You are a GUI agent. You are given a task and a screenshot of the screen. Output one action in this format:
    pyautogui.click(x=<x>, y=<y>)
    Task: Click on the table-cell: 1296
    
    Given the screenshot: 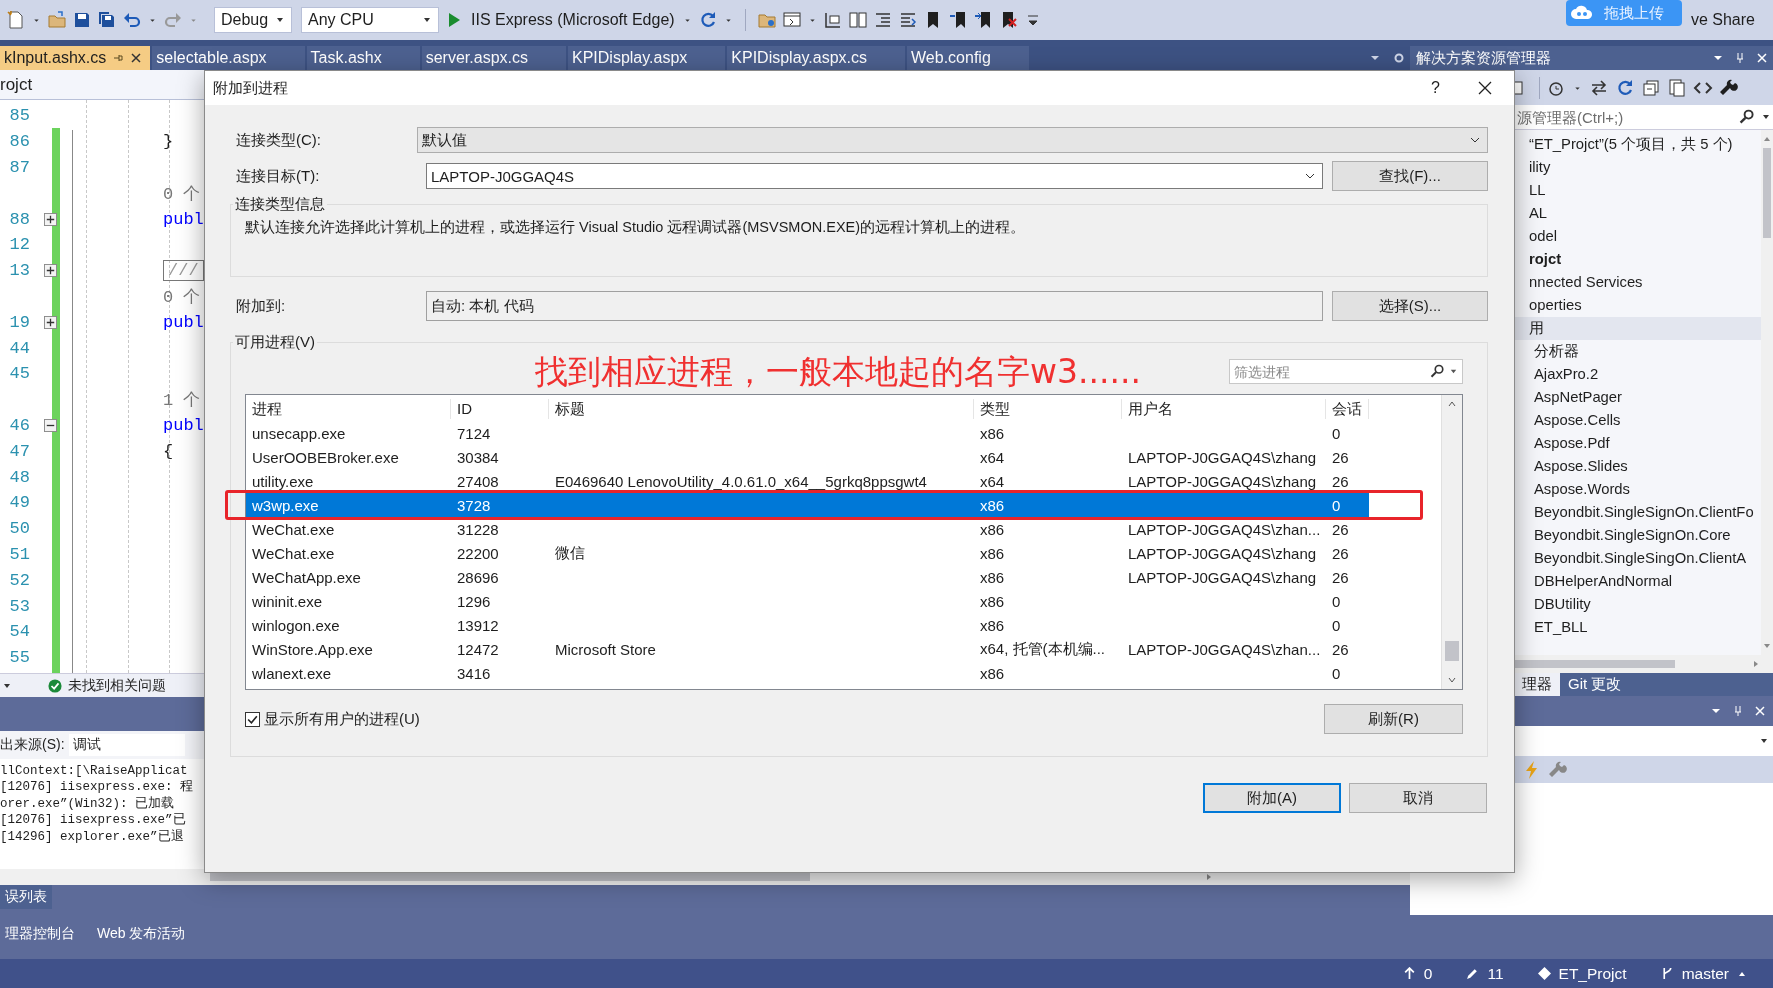 What is the action you would take?
    pyautogui.click(x=474, y=601)
    